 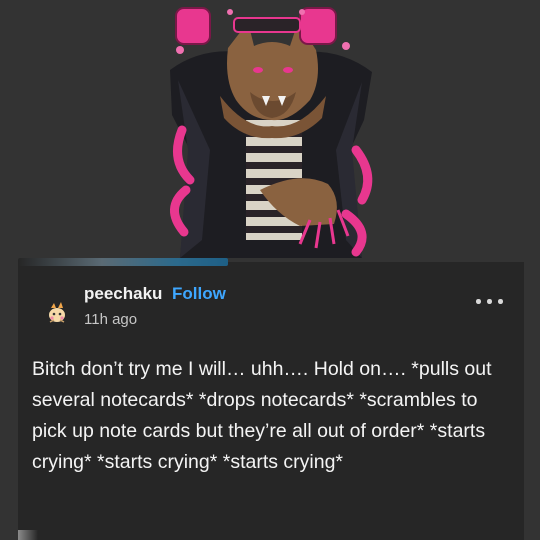 What do you see at coordinates (123, 294) in the screenshot?
I see `username: peechaku` at bounding box center [123, 294].